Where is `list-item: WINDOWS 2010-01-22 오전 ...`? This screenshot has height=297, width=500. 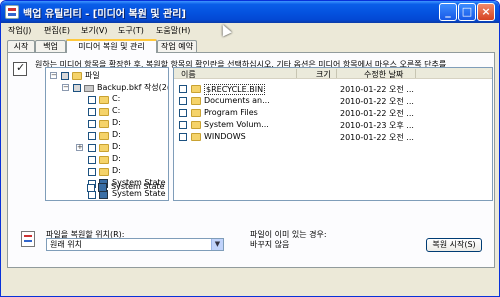 list-item: WINDOWS 2010-01-22 오전 ... is located at coordinates (333, 137).